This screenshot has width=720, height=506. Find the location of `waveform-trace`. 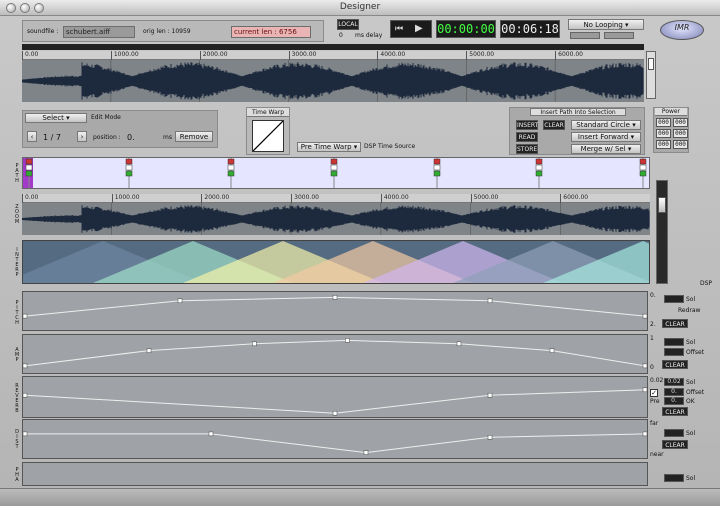

waveform-trace is located at coordinates (332, 81).